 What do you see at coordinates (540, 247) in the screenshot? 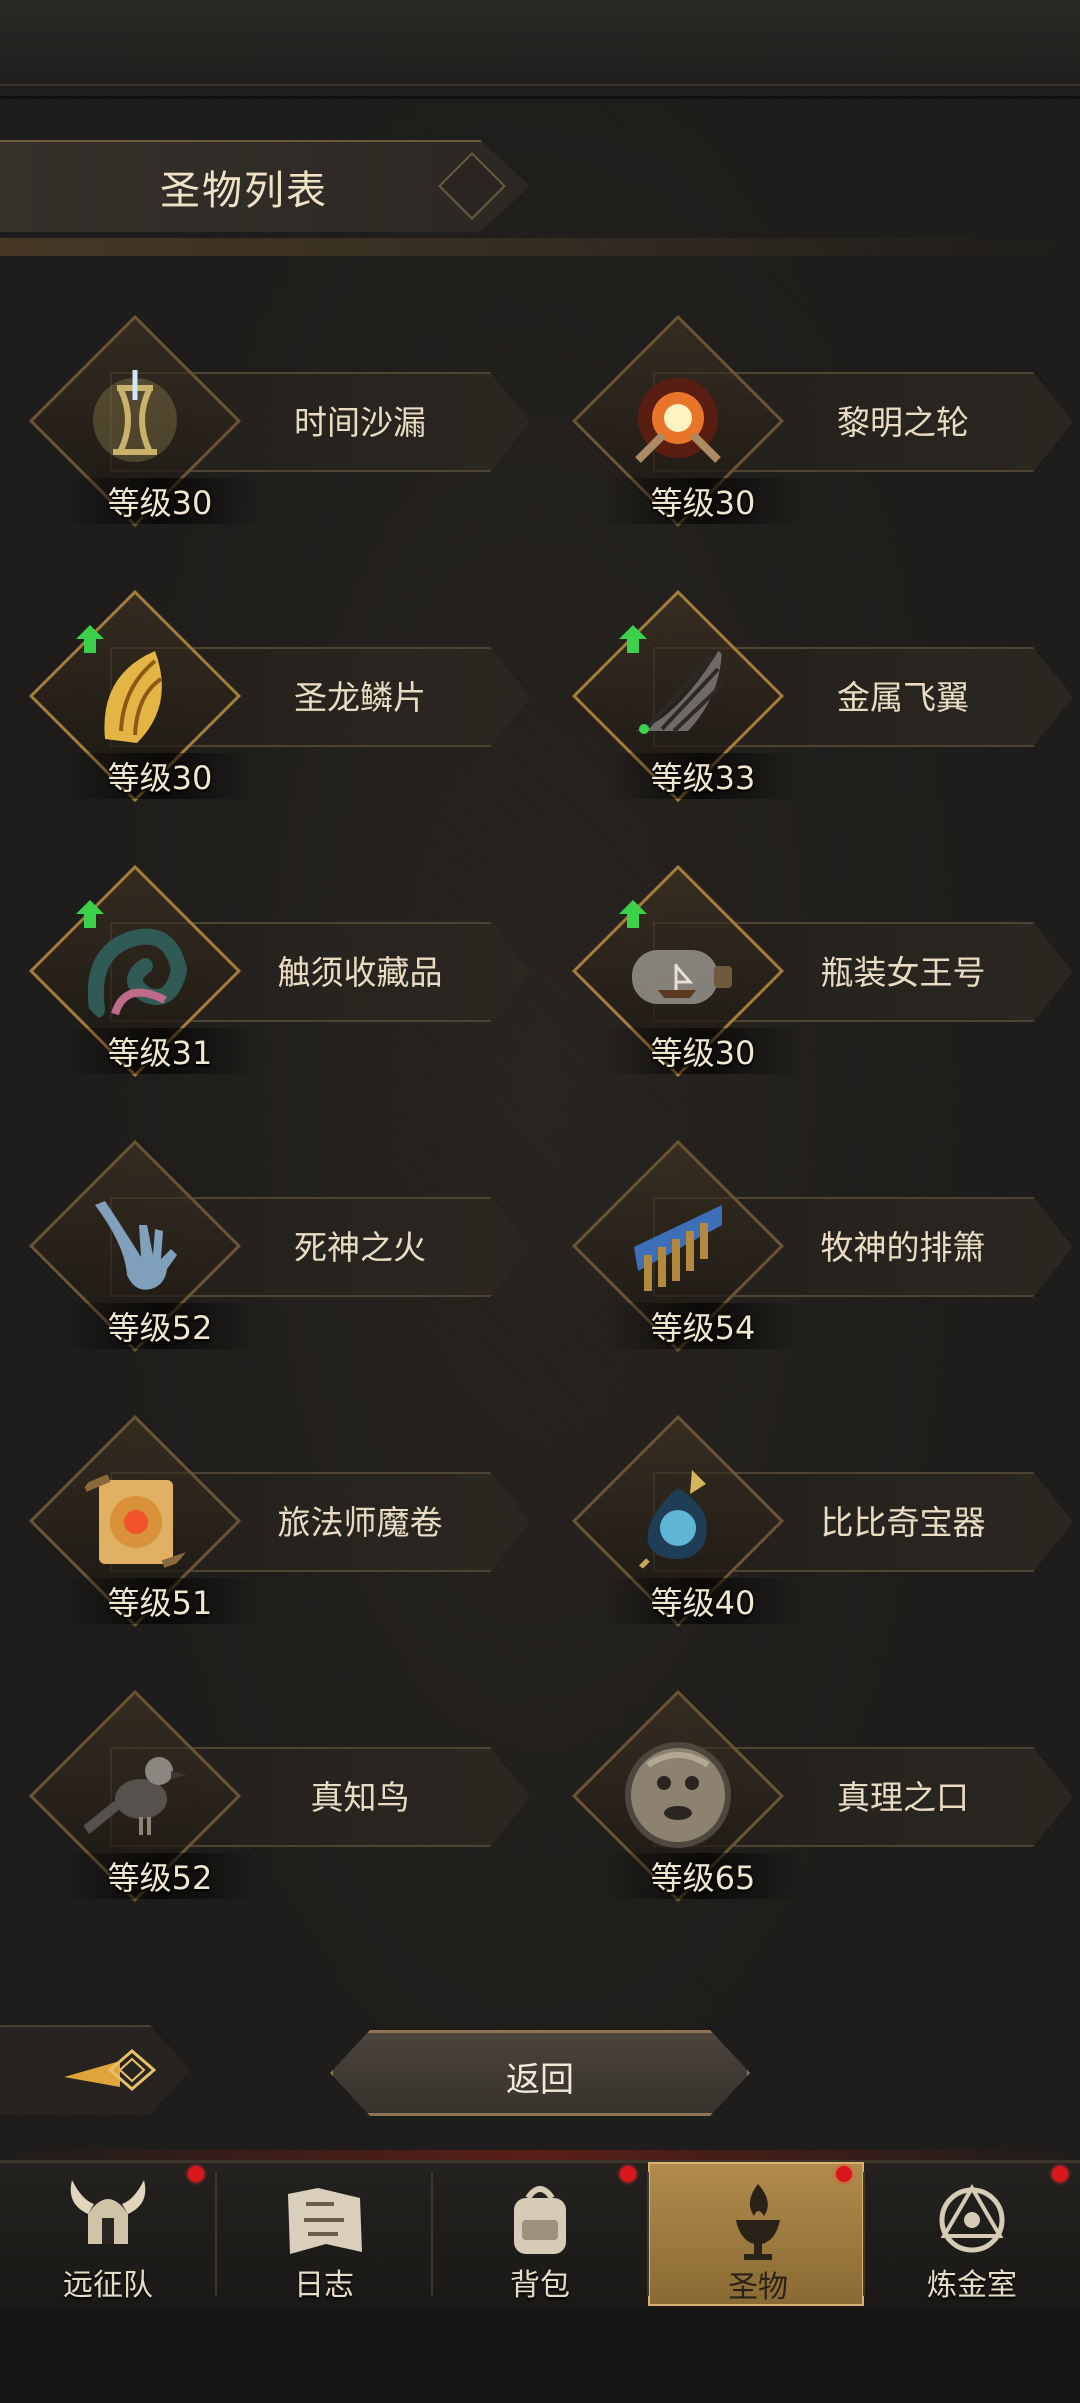
I see `title-glow` at bounding box center [540, 247].